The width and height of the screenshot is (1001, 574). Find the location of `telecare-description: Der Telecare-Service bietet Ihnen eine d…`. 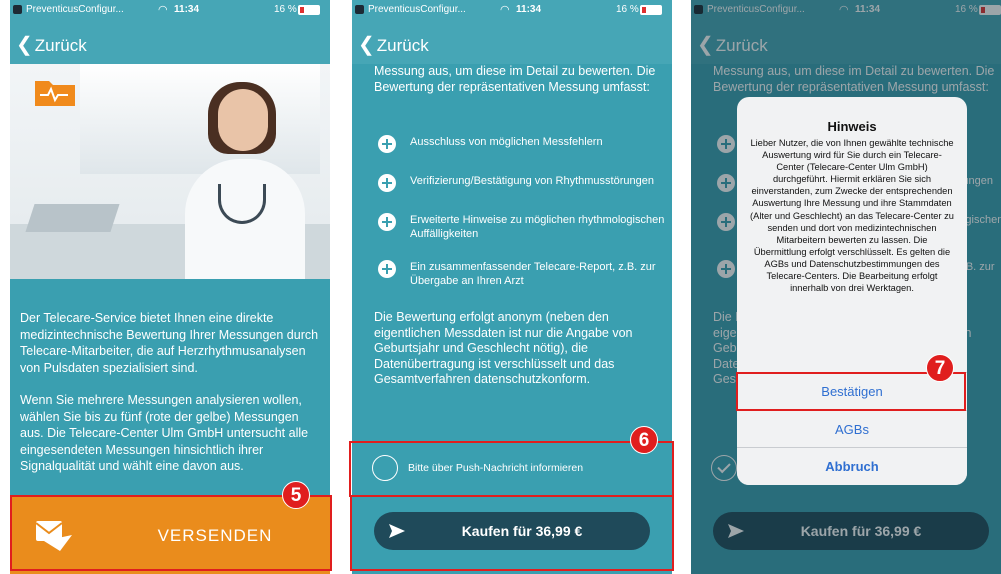

telecare-description: Der Telecare-Service bietet Ihnen eine d… is located at coordinates (172, 400).